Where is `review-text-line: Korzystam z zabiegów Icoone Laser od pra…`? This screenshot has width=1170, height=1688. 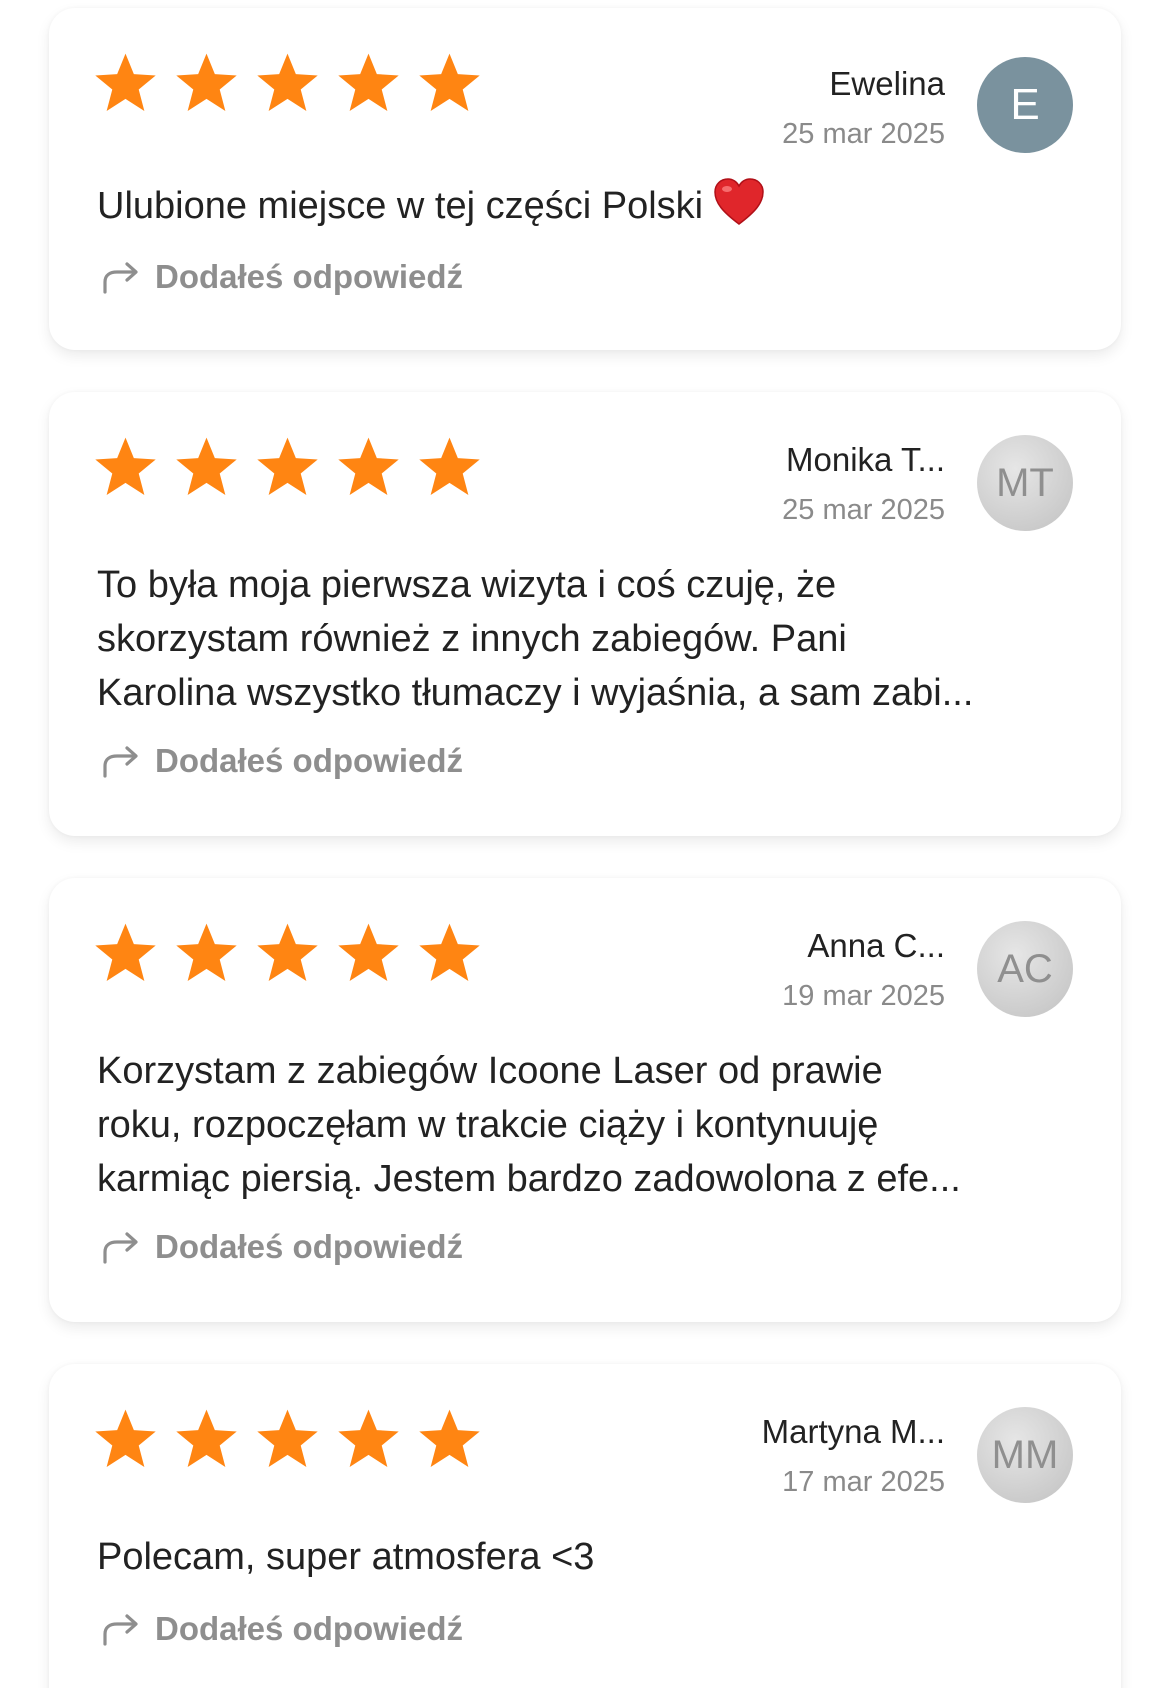
review-text-line: Korzystam z zabiegów Icoone Laser od pra… is located at coordinates (490, 1071).